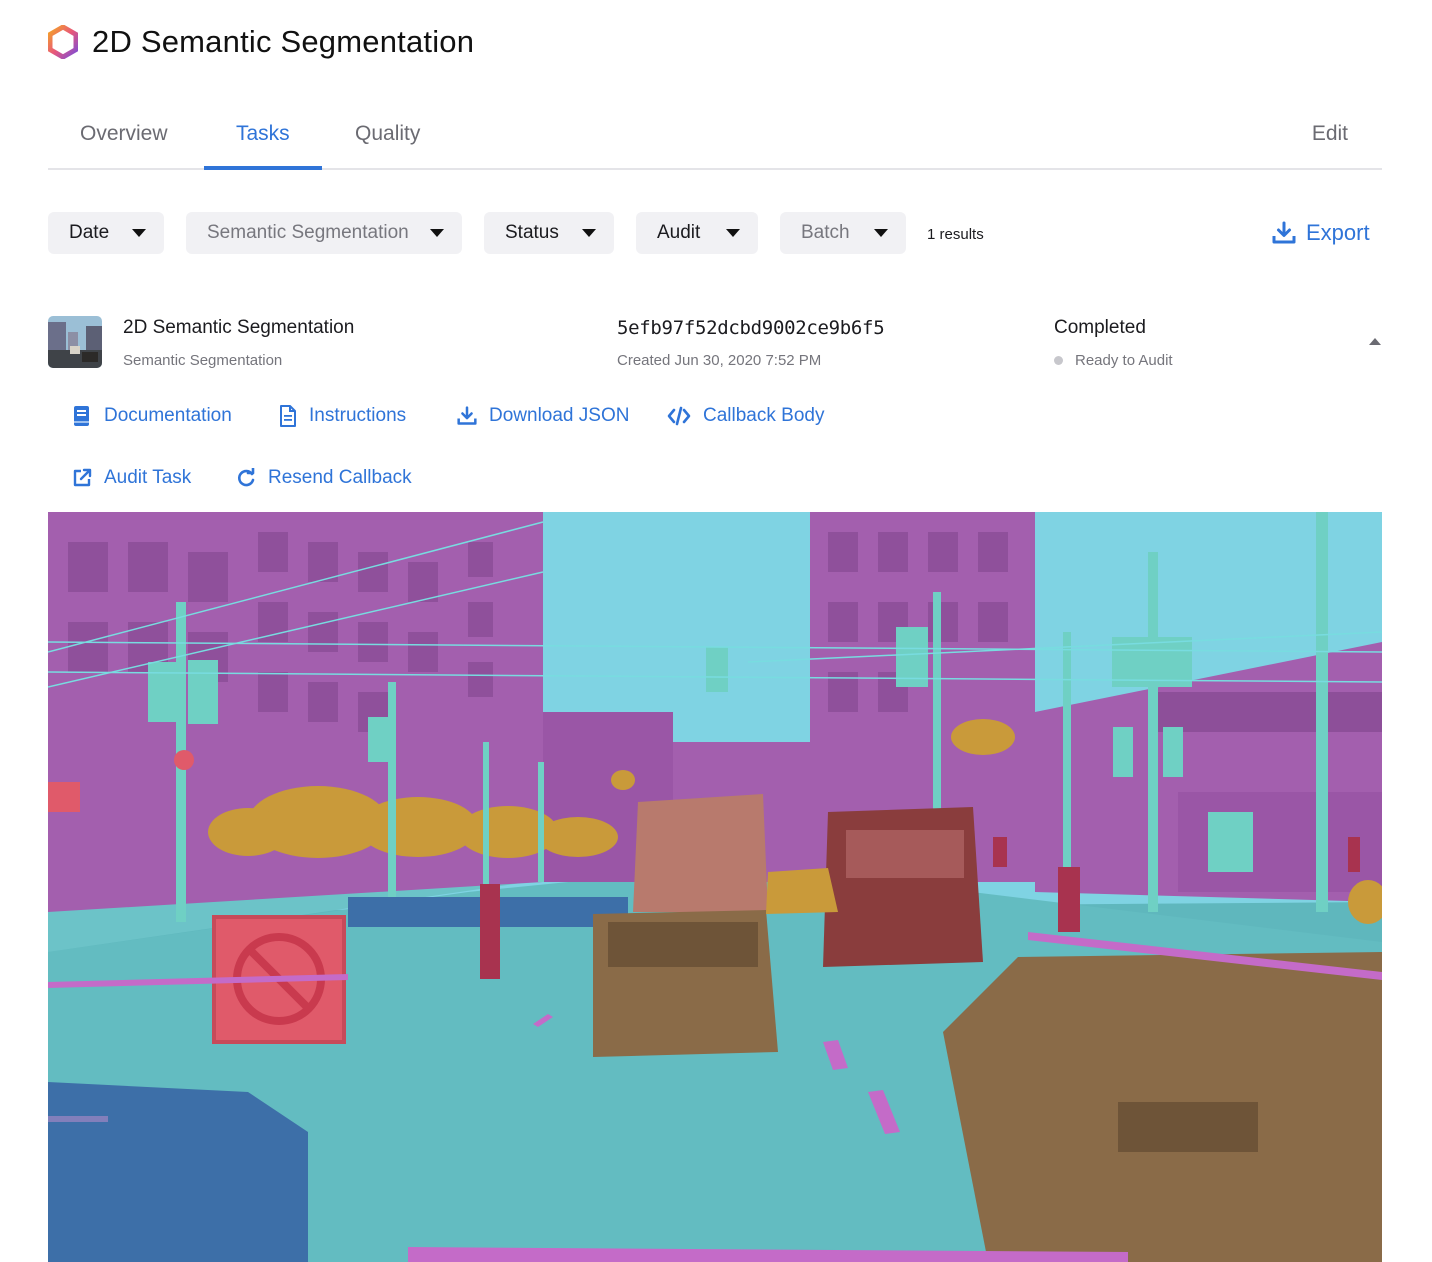  What do you see at coordinates (263, 134) in the screenshot?
I see `tab-tasks: Tasks` at bounding box center [263, 134].